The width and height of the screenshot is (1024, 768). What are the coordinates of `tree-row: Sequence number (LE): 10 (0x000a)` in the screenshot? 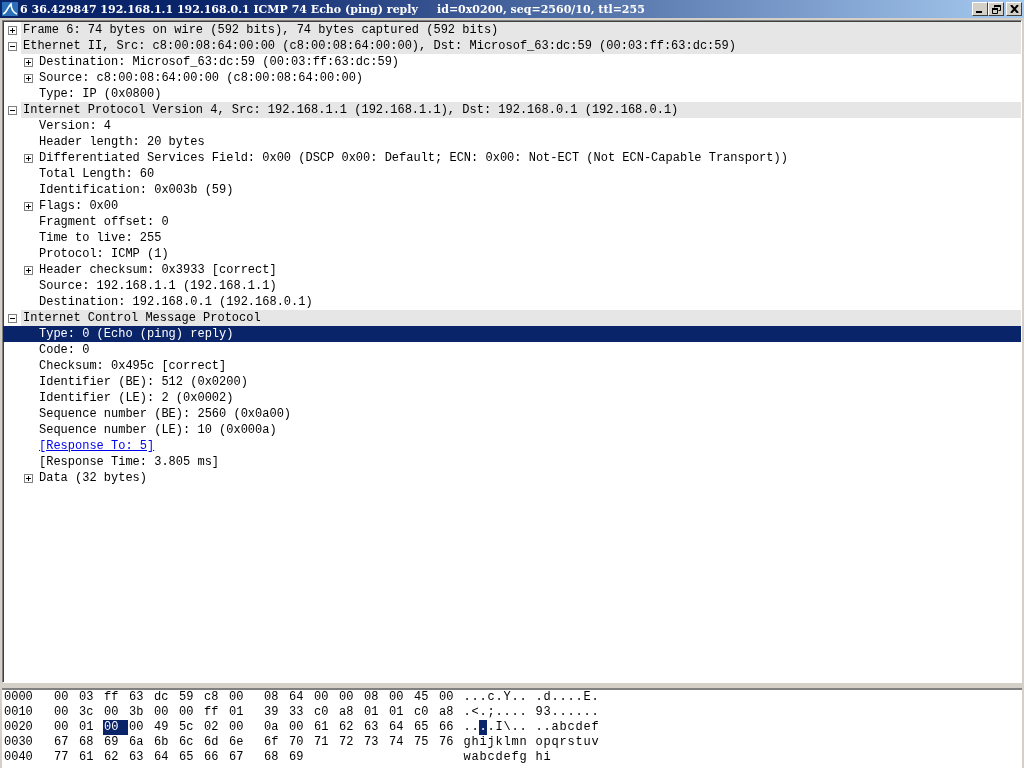 It's located at (512, 430).